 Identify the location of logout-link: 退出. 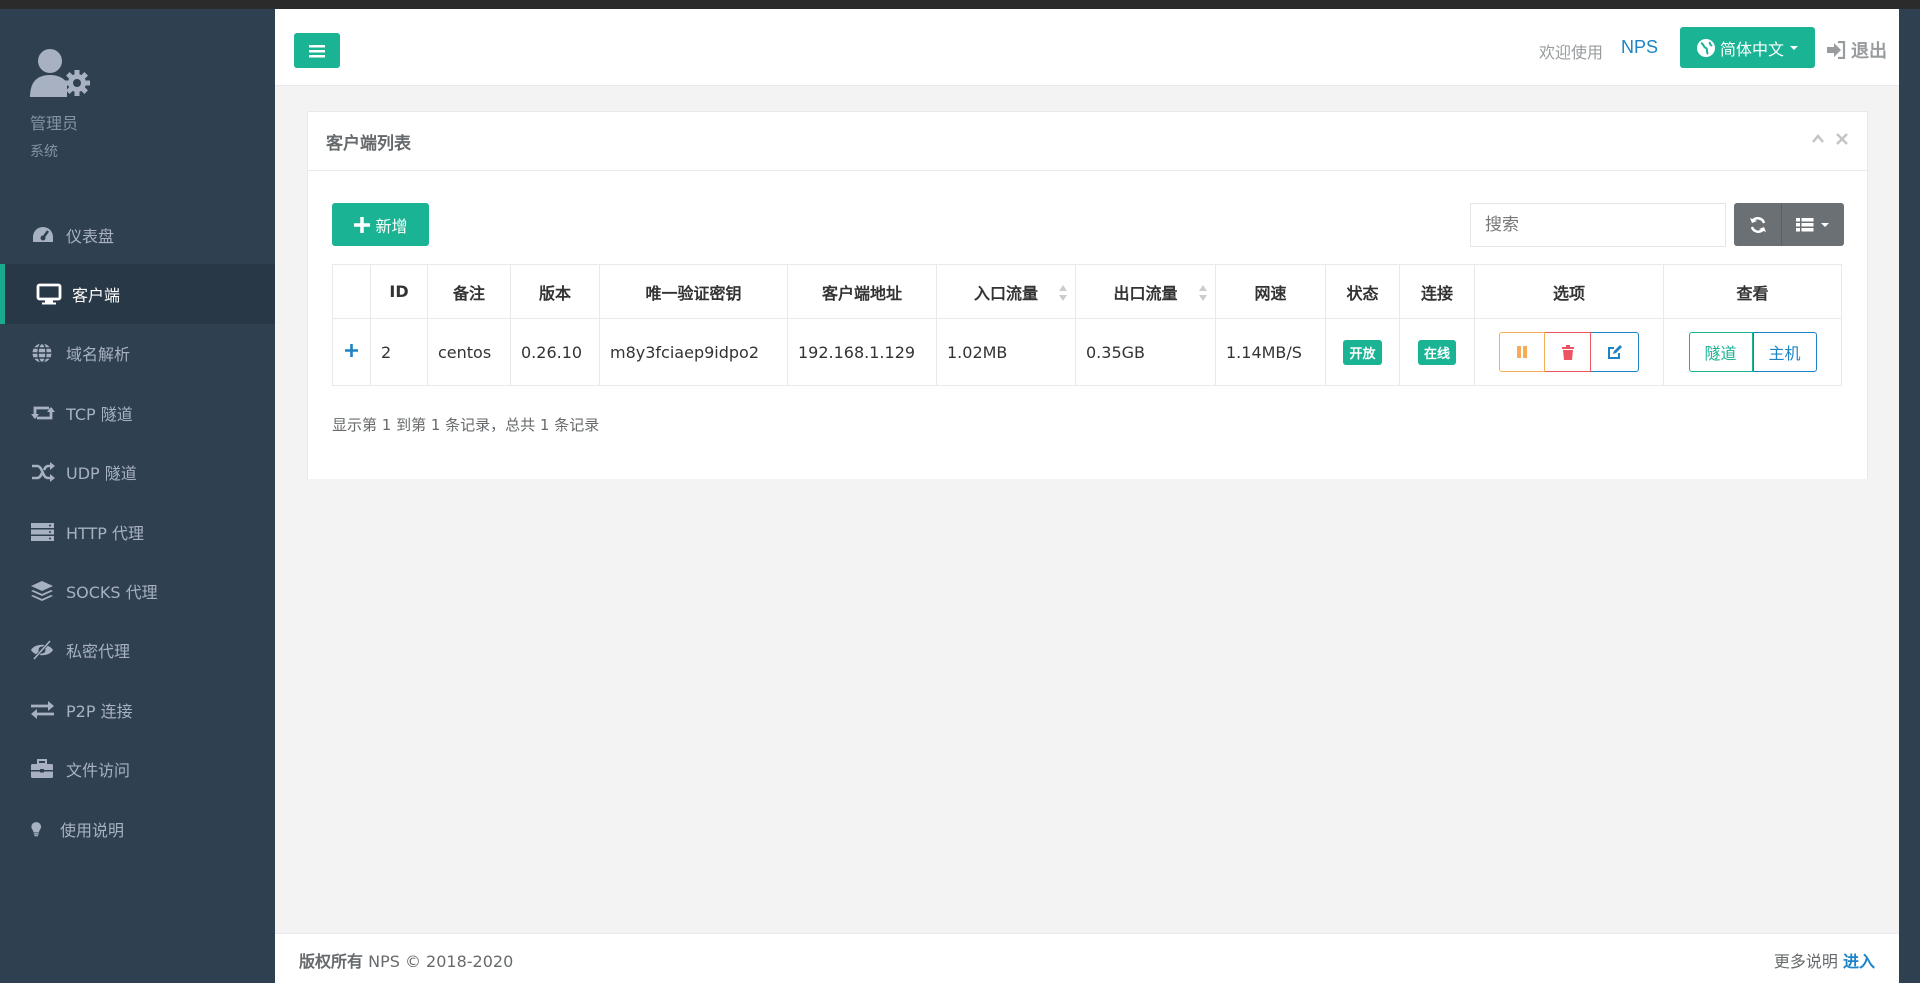
(1856, 50).